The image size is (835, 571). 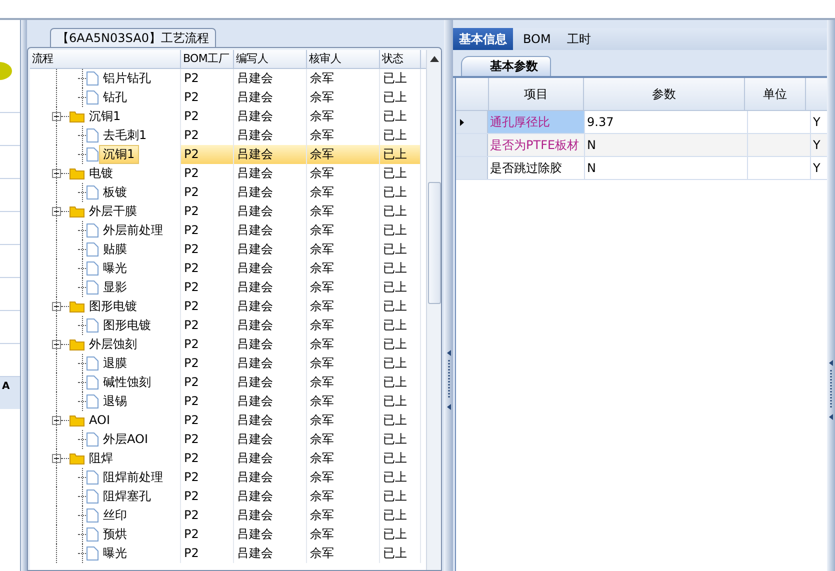 I want to click on scroll-up-icon, so click(x=434, y=59).